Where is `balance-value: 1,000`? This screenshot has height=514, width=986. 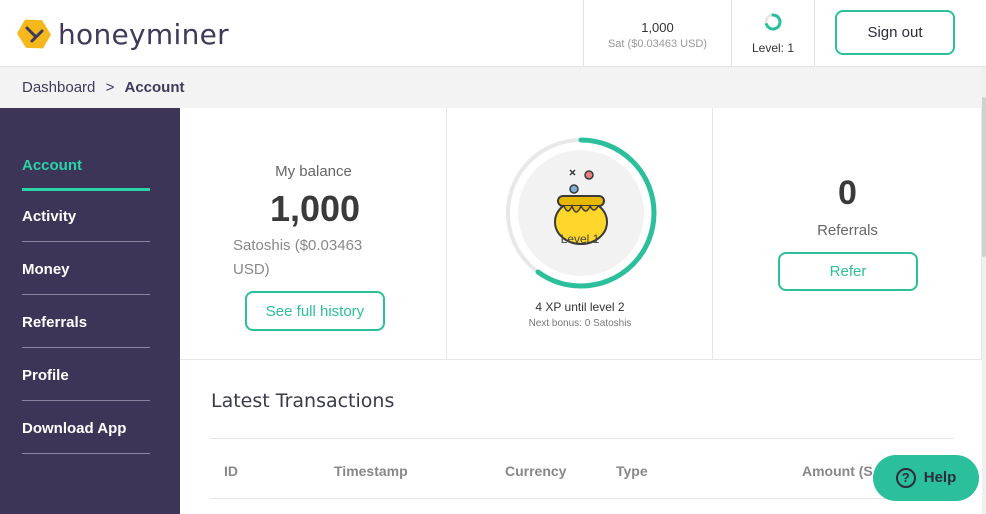 balance-value: 1,000 is located at coordinates (315, 208).